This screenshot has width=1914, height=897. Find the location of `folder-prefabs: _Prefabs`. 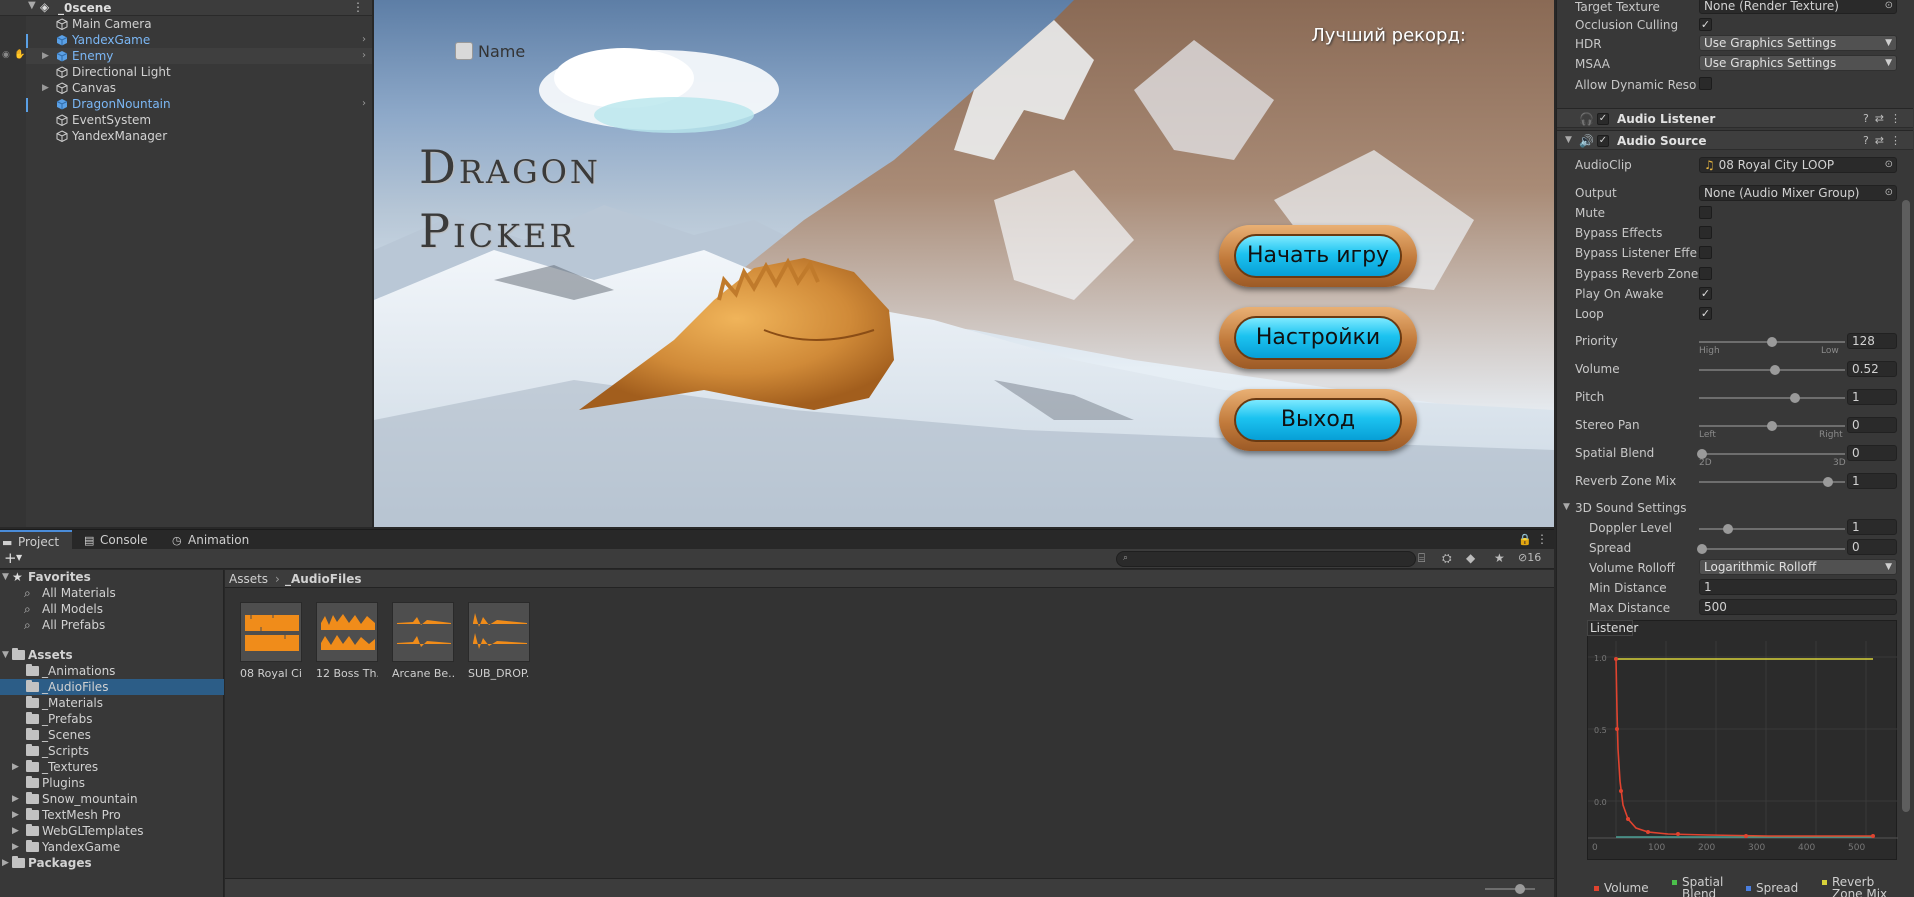

folder-prefabs: _Prefabs is located at coordinates (112, 719).